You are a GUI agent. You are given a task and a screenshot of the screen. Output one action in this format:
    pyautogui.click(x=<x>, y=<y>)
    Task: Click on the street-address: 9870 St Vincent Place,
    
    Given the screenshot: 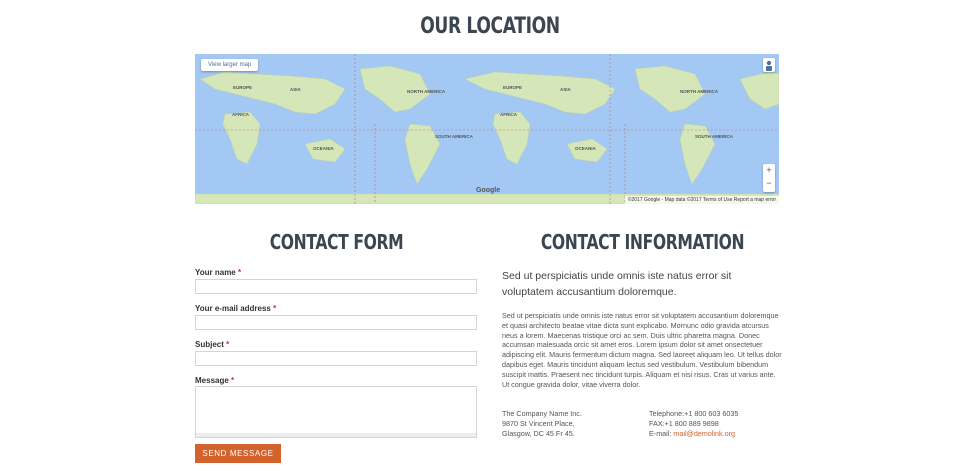 What is the action you would take?
    pyautogui.click(x=538, y=423)
    